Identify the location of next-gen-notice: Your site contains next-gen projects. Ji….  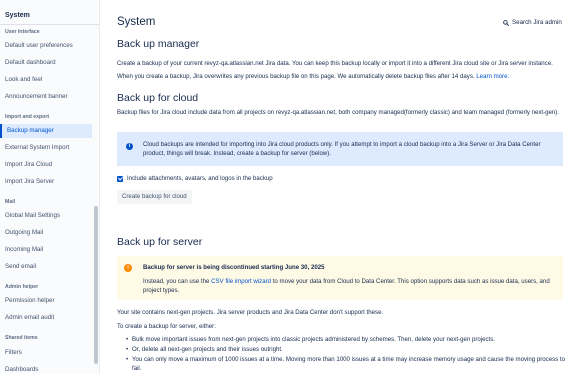
(250, 312).